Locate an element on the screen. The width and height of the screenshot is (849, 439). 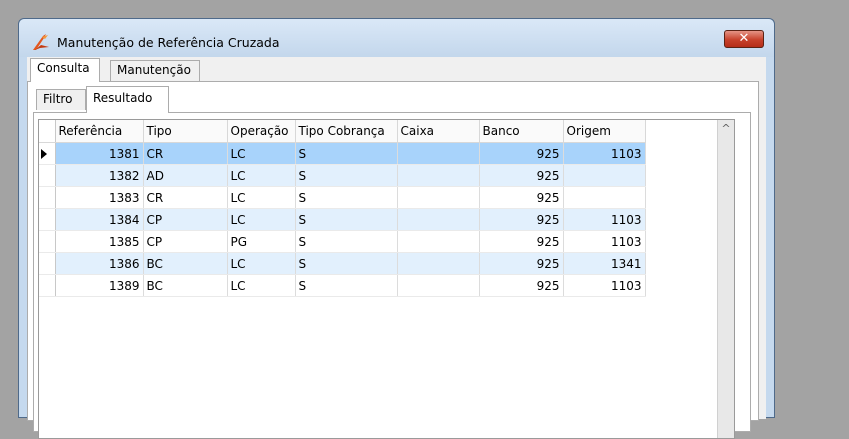
row-indicator-header is located at coordinates (47, 131).